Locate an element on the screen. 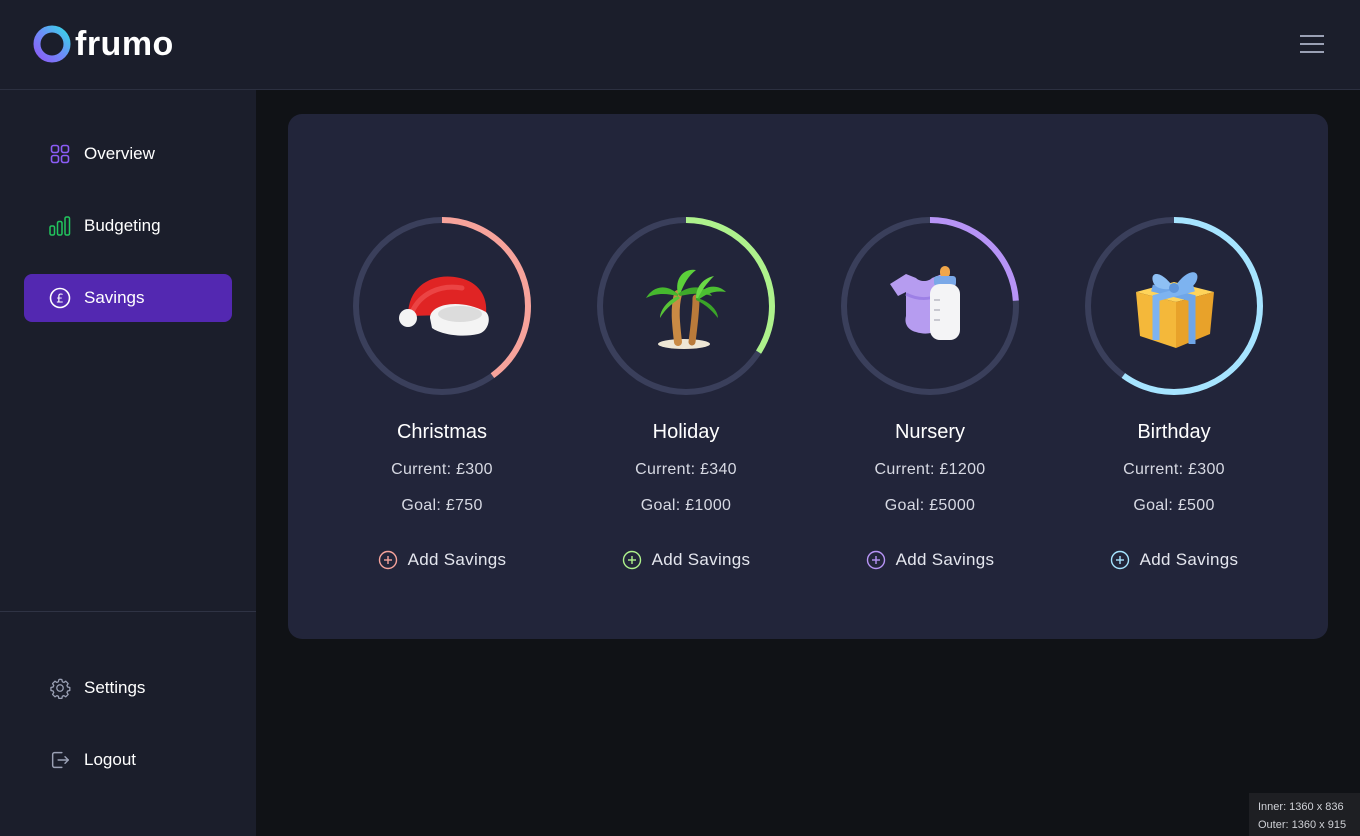 The image size is (1360, 836). sidebar-item-label: Savings is located at coordinates (114, 297).